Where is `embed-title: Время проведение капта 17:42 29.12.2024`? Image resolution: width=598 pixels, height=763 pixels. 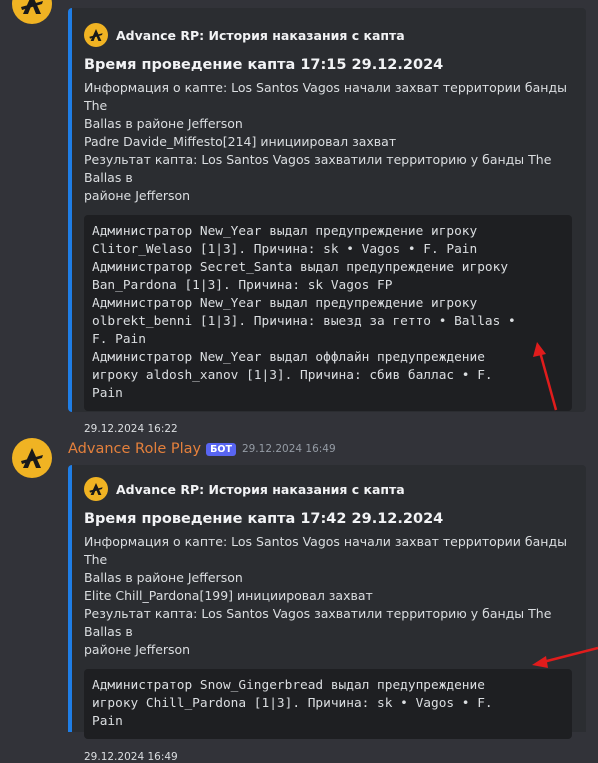
embed-title: Время проведение капта 17:42 29.12.2024 is located at coordinates (264, 519).